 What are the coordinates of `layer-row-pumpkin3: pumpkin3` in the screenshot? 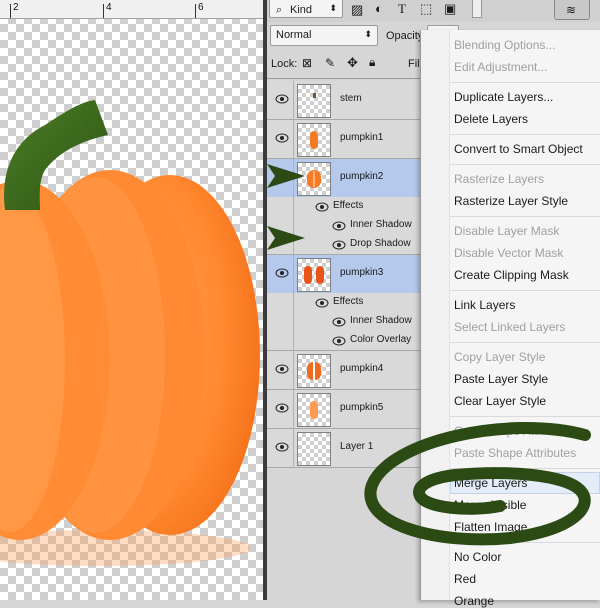 It's located at (343, 274).